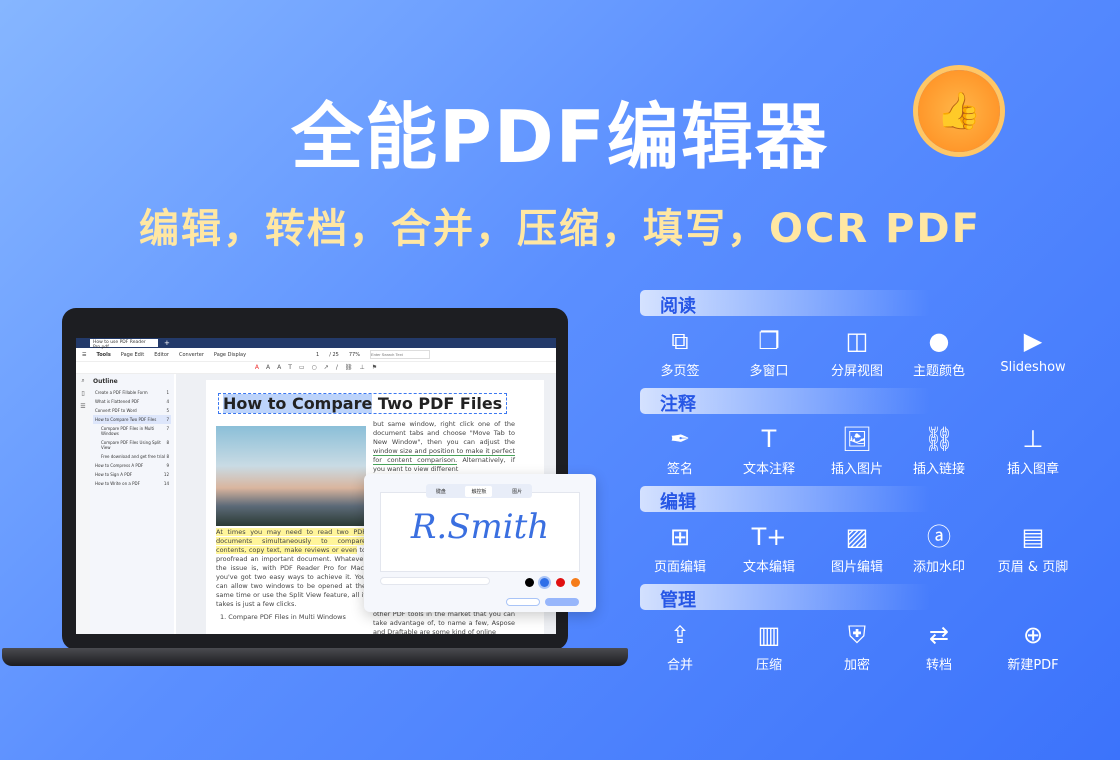 This screenshot has width=1120, height=760. I want to click on outline-item: Free download and get free trial 8, so click(132, 456).